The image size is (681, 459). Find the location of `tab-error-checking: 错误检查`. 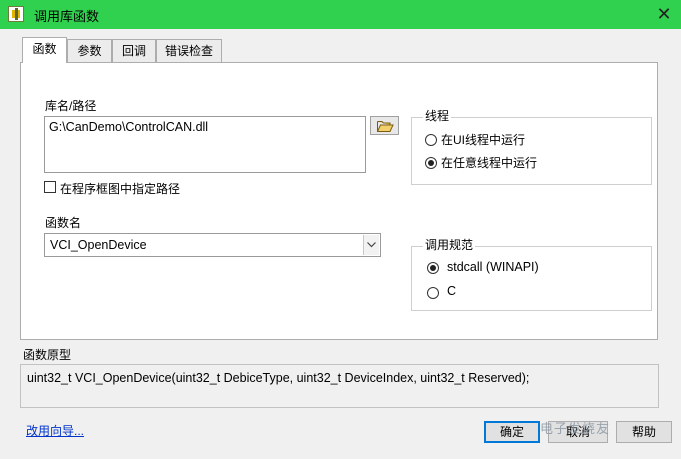

tab-error-checking: 错误检查 is located at coordinates (189, 50).